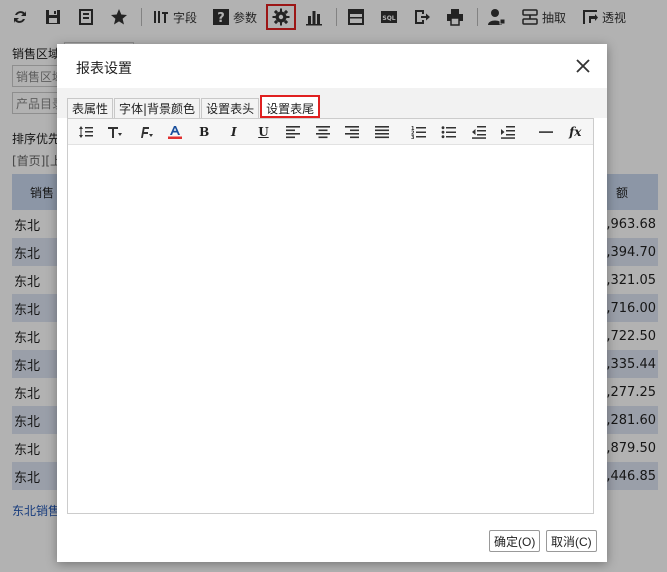  I want to click on unordered-list-icon, so click(448, 131).